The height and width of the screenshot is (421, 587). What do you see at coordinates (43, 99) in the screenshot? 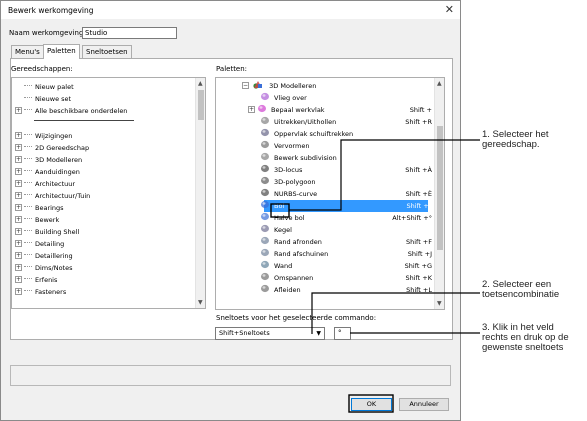
I see `tool-list-item: Nieuwe set` at bounding box center [43, 99].